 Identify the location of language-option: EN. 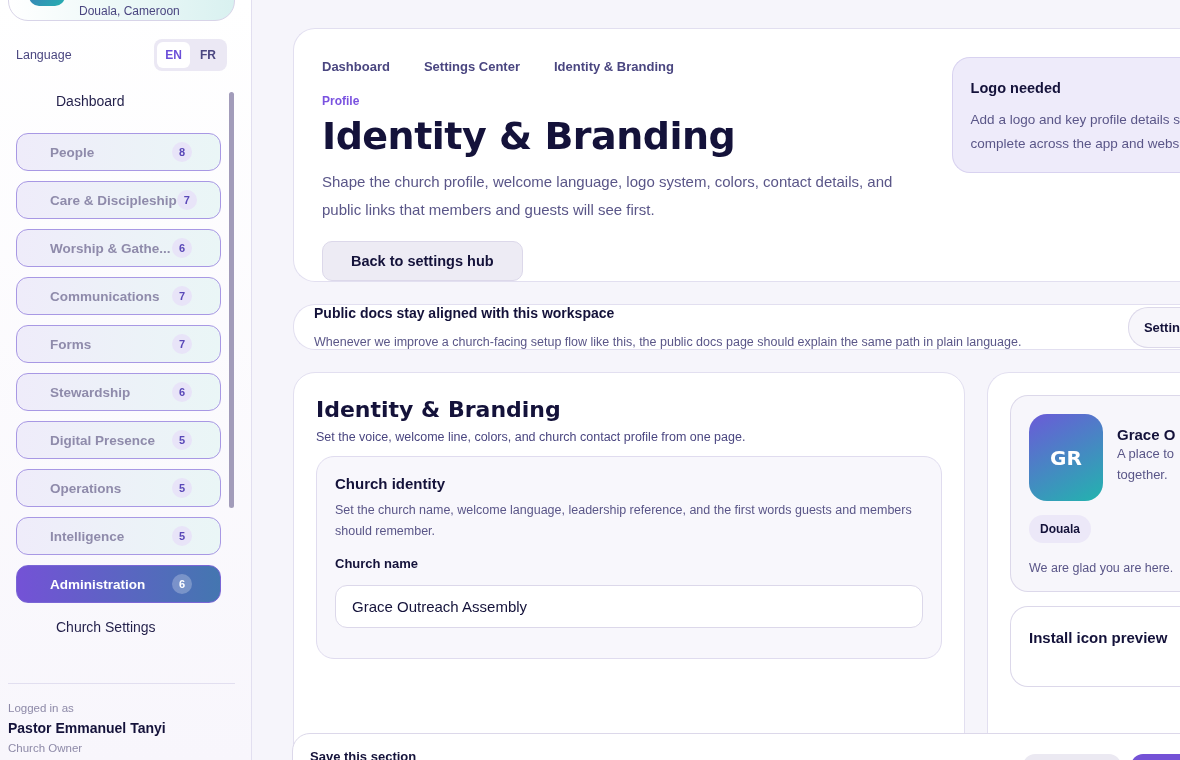
(173, 55).